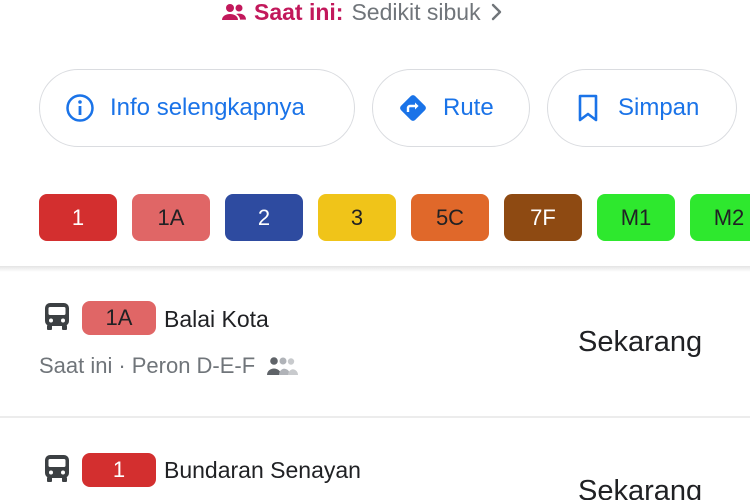 The height and width of the screenshot is (500, 750). I want to click on more-info-label: Info selengkapnya, so click(207, 107).